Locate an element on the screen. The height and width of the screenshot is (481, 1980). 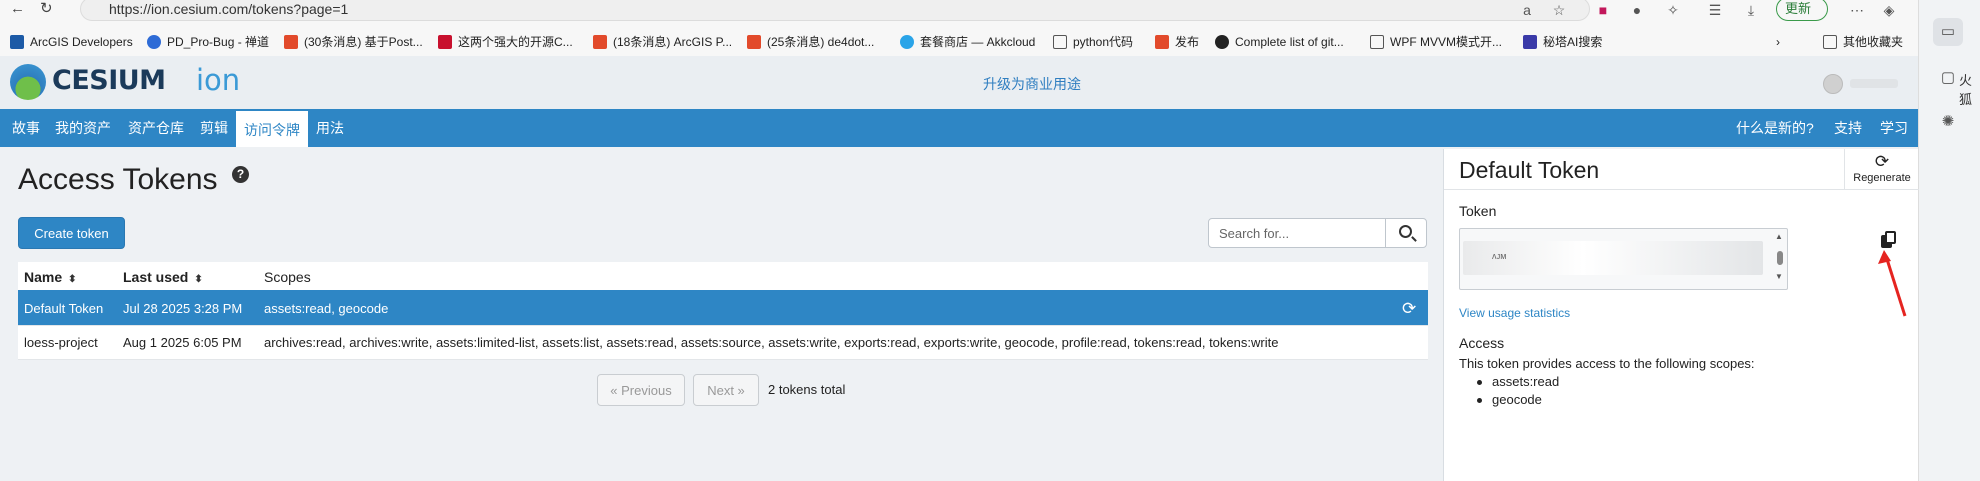
regenerate-icon: ⟳ is located at coordinates (1409, 308).